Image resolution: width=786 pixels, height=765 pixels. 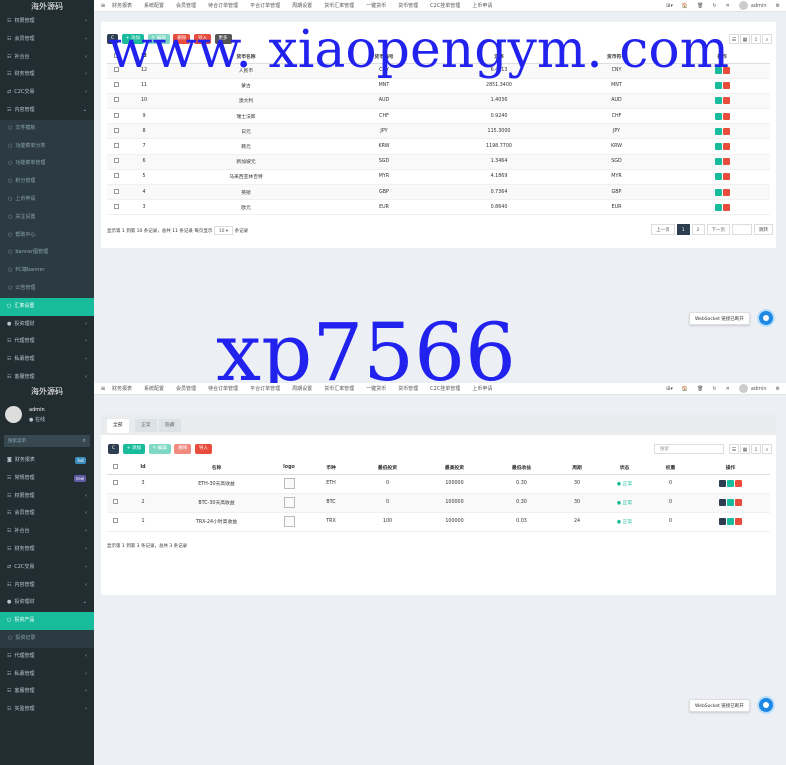 I want to click on sidebar-item: ☷ 内容管理 ‹, so click(x=47, y=586).